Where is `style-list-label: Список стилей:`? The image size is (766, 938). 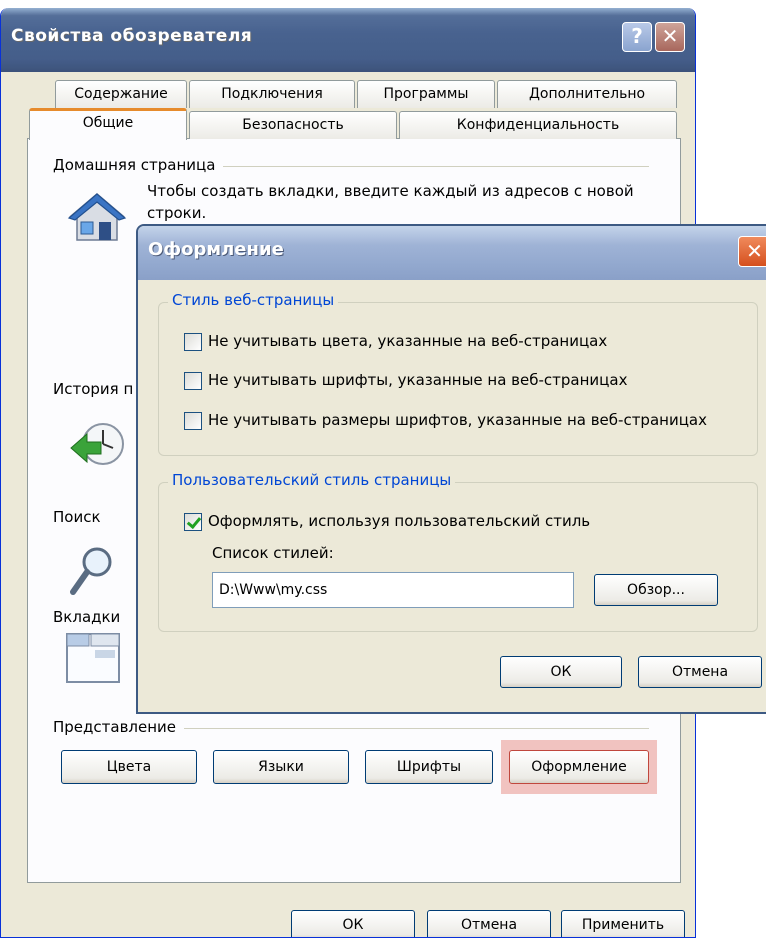 style-list-label: Список стилей: is located at coordinates (273, 553).